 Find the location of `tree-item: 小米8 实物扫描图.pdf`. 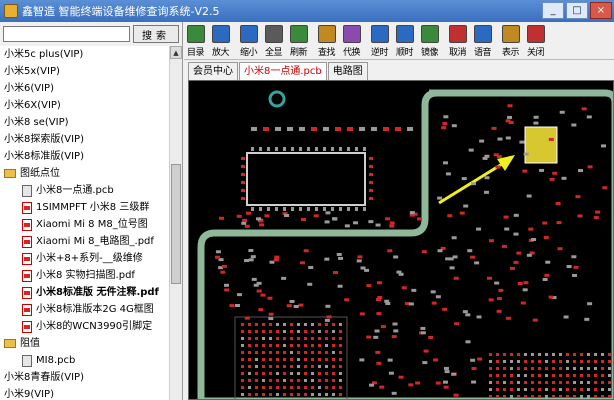

tree-item: 小米8 实物扫描图.pdf is located at coordinates (85, 275).